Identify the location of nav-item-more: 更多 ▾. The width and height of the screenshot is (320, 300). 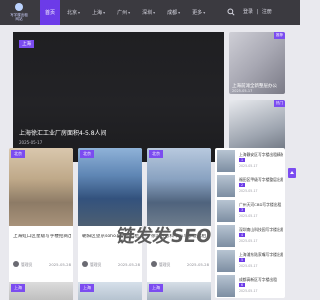
(198, 12).